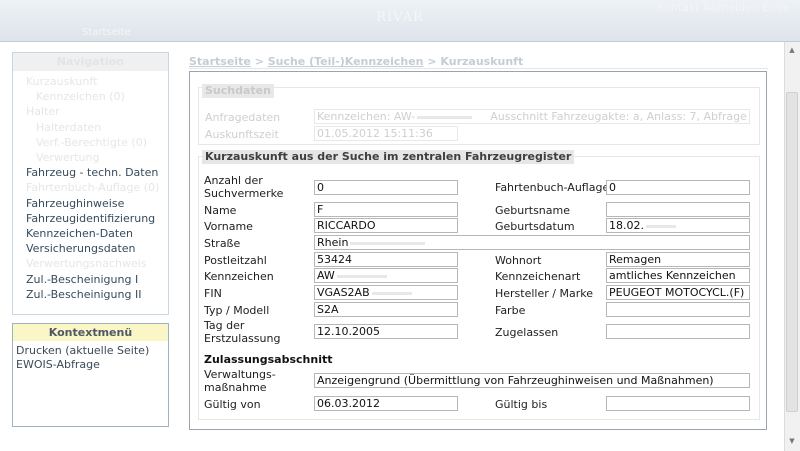 This screenshot has width=800, height=451. Describe the element at coordinates (90, 218) in the screenshot. I see `nav-item: Fahrzeugidentifizierung` at that location.